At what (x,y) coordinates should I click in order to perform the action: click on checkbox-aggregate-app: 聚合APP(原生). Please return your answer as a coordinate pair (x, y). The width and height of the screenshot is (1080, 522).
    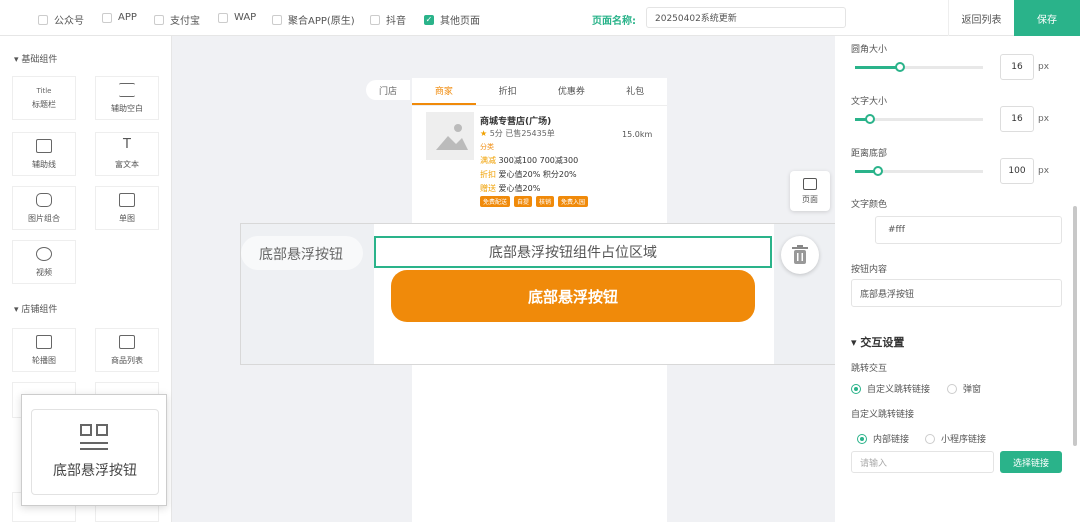
    Looking at the image, I should click on (313, 19).